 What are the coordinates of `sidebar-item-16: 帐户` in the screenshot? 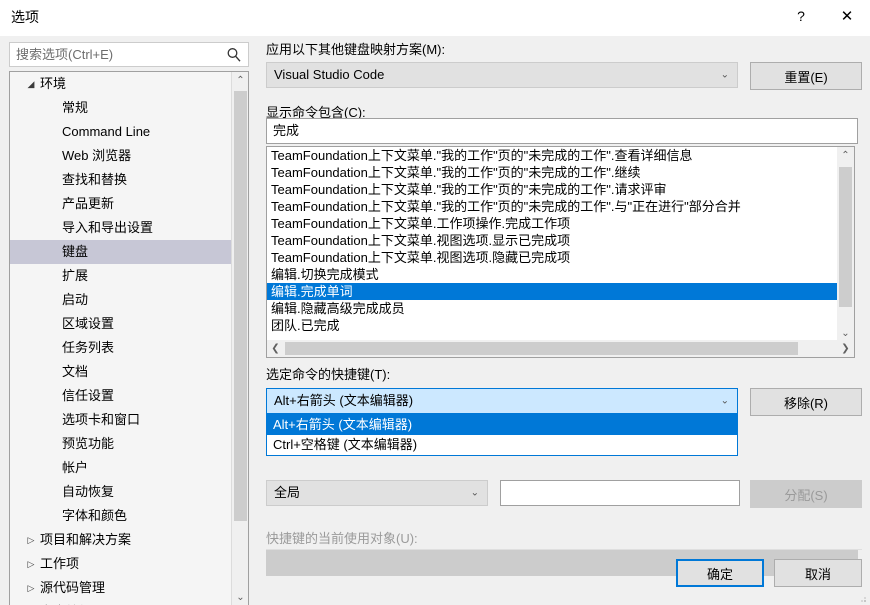 It's located at (121, 468).